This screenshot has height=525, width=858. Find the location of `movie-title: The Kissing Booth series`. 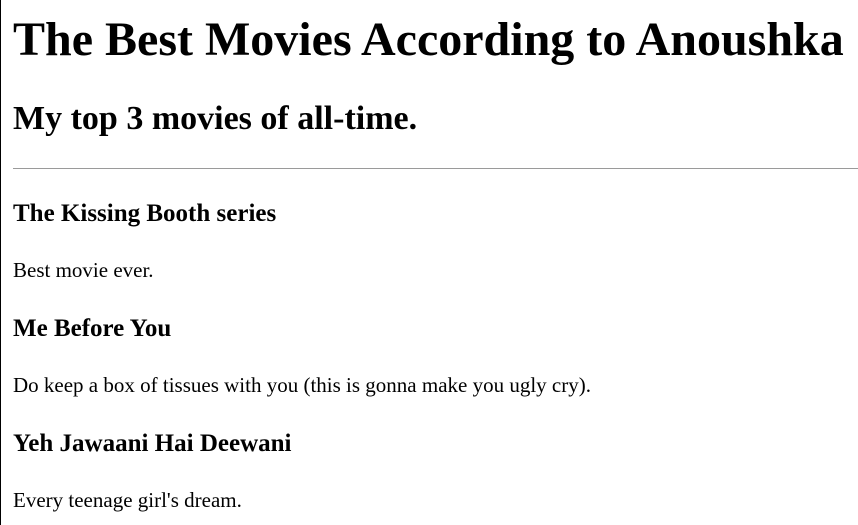

movie-title: The Kissing Booth series is located at coordinates (145, 213).